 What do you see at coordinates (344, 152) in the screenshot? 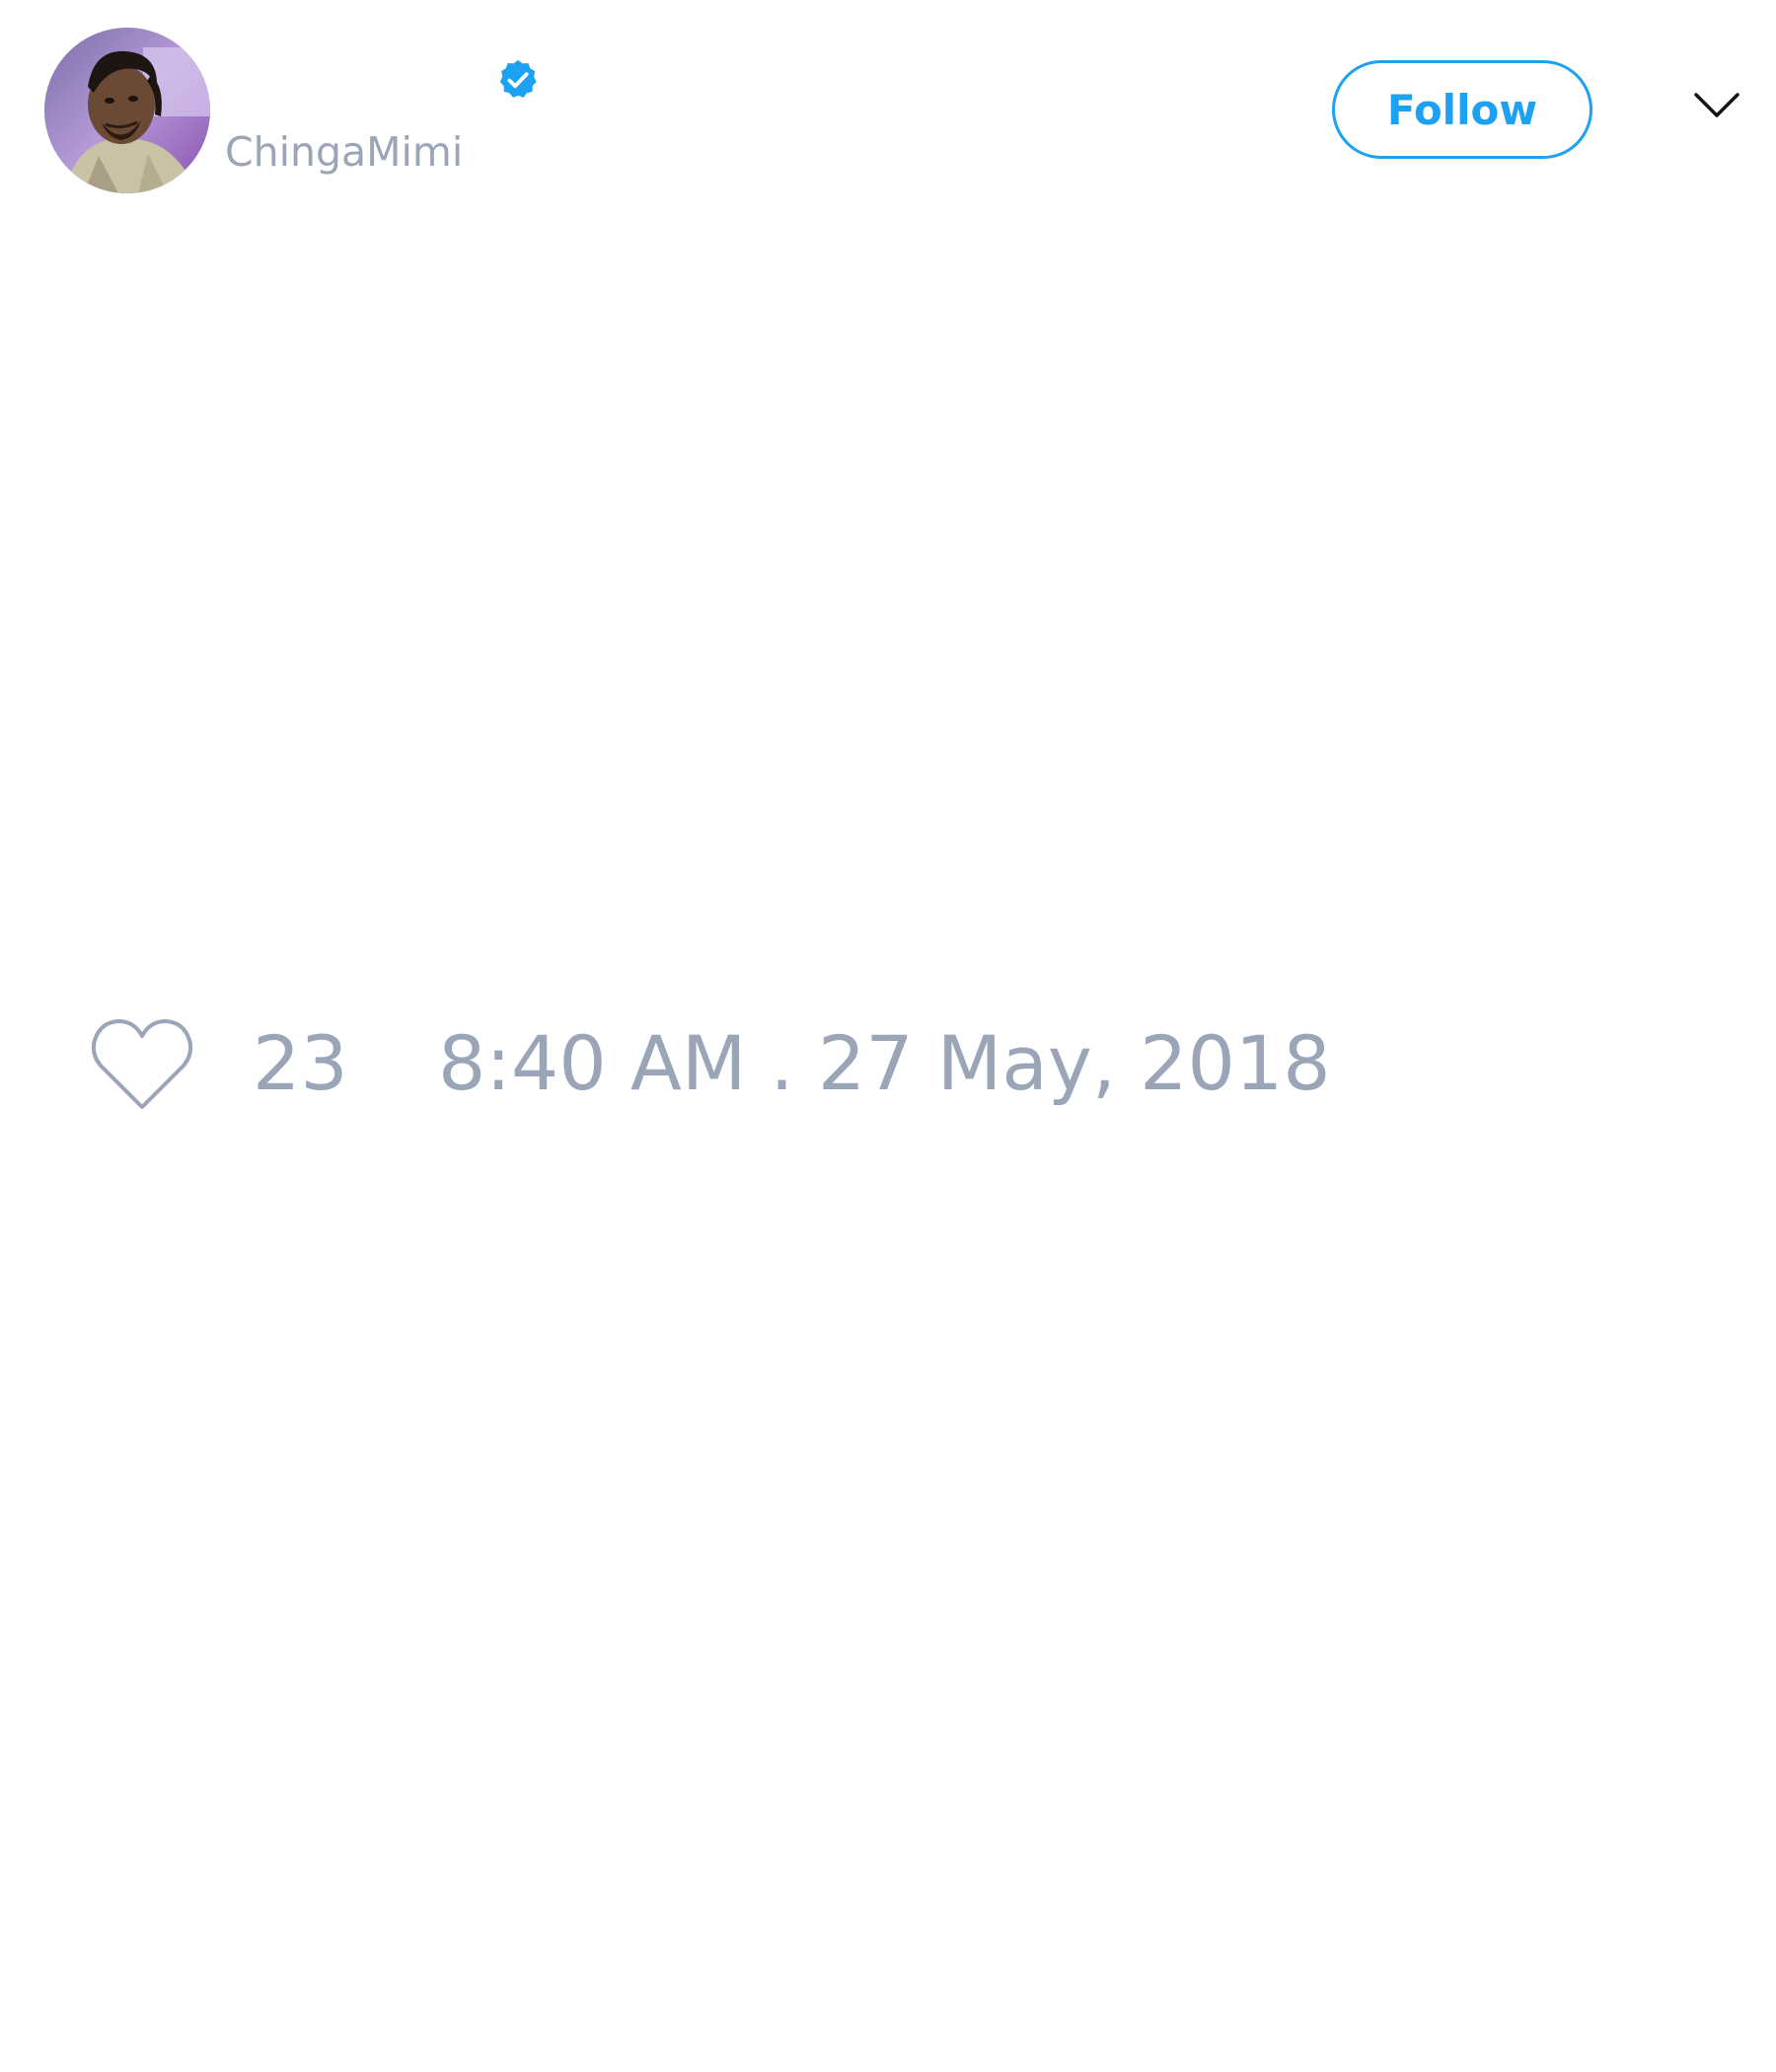
I see `username: ChingaMimi` at bounding box center [344, 152].